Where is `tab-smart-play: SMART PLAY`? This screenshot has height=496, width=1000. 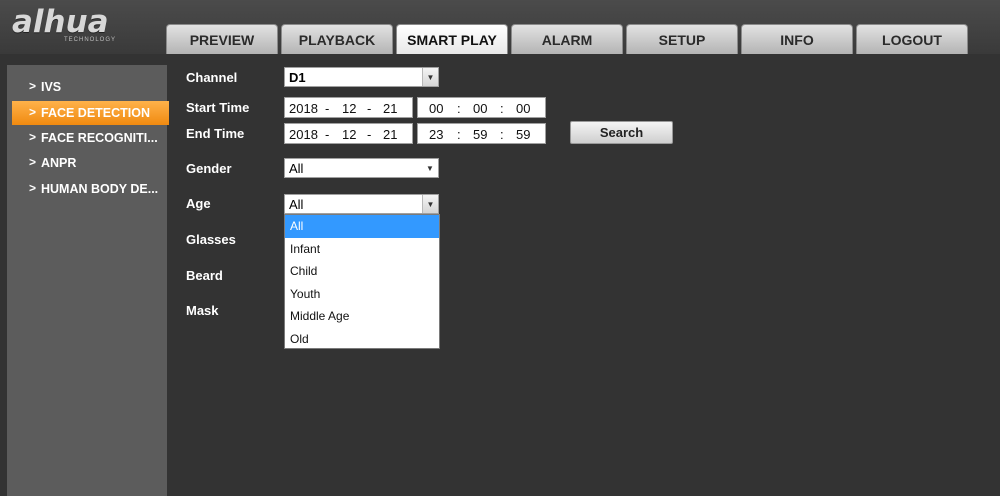
tab-smart-play: SMART PLAY is located at coordinates (452, 39).